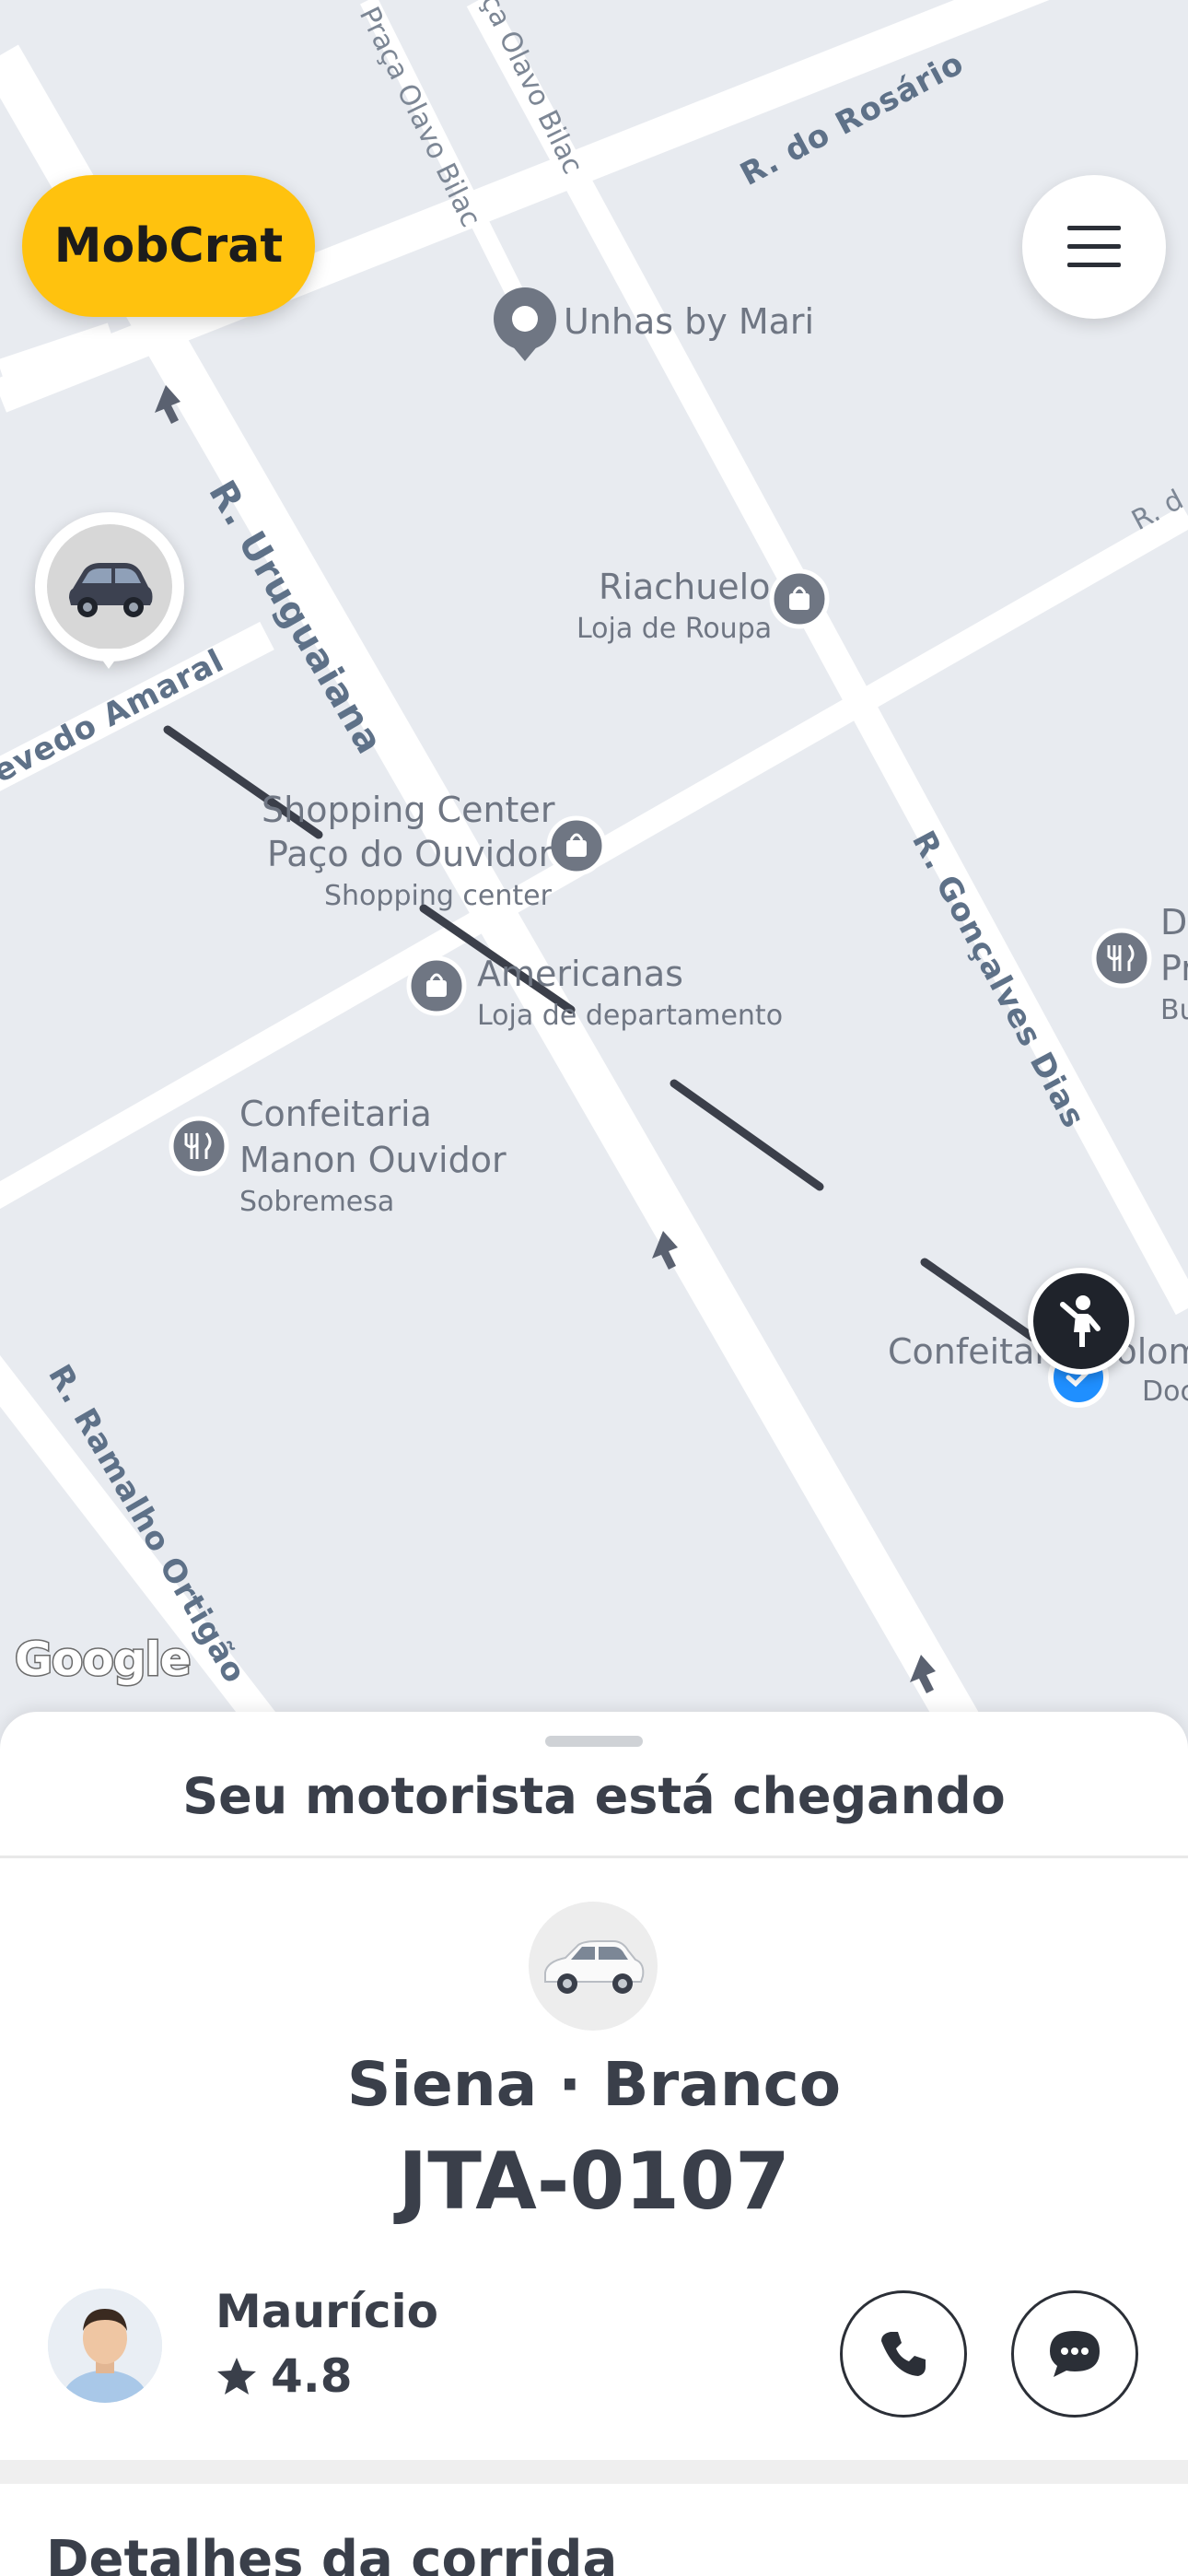  I want to click on ride-details-title: Detalhes da corrida, so click(331, 2553).